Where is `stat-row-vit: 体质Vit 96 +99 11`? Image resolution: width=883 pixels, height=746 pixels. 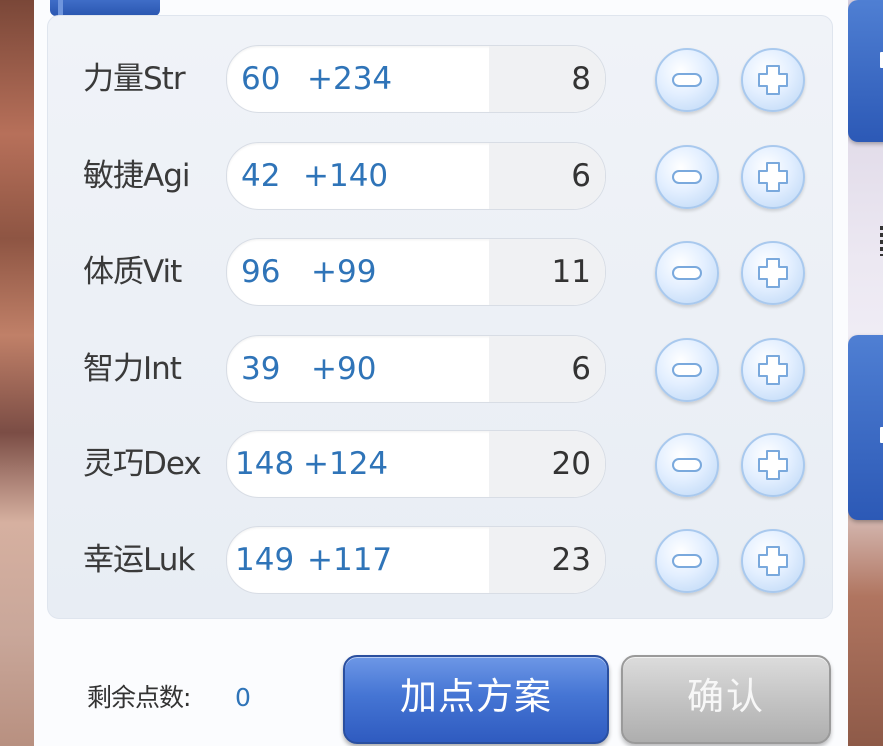
stat-row-vit: 体质Vit 96 +99 11 is located at coordinates (441, 272).